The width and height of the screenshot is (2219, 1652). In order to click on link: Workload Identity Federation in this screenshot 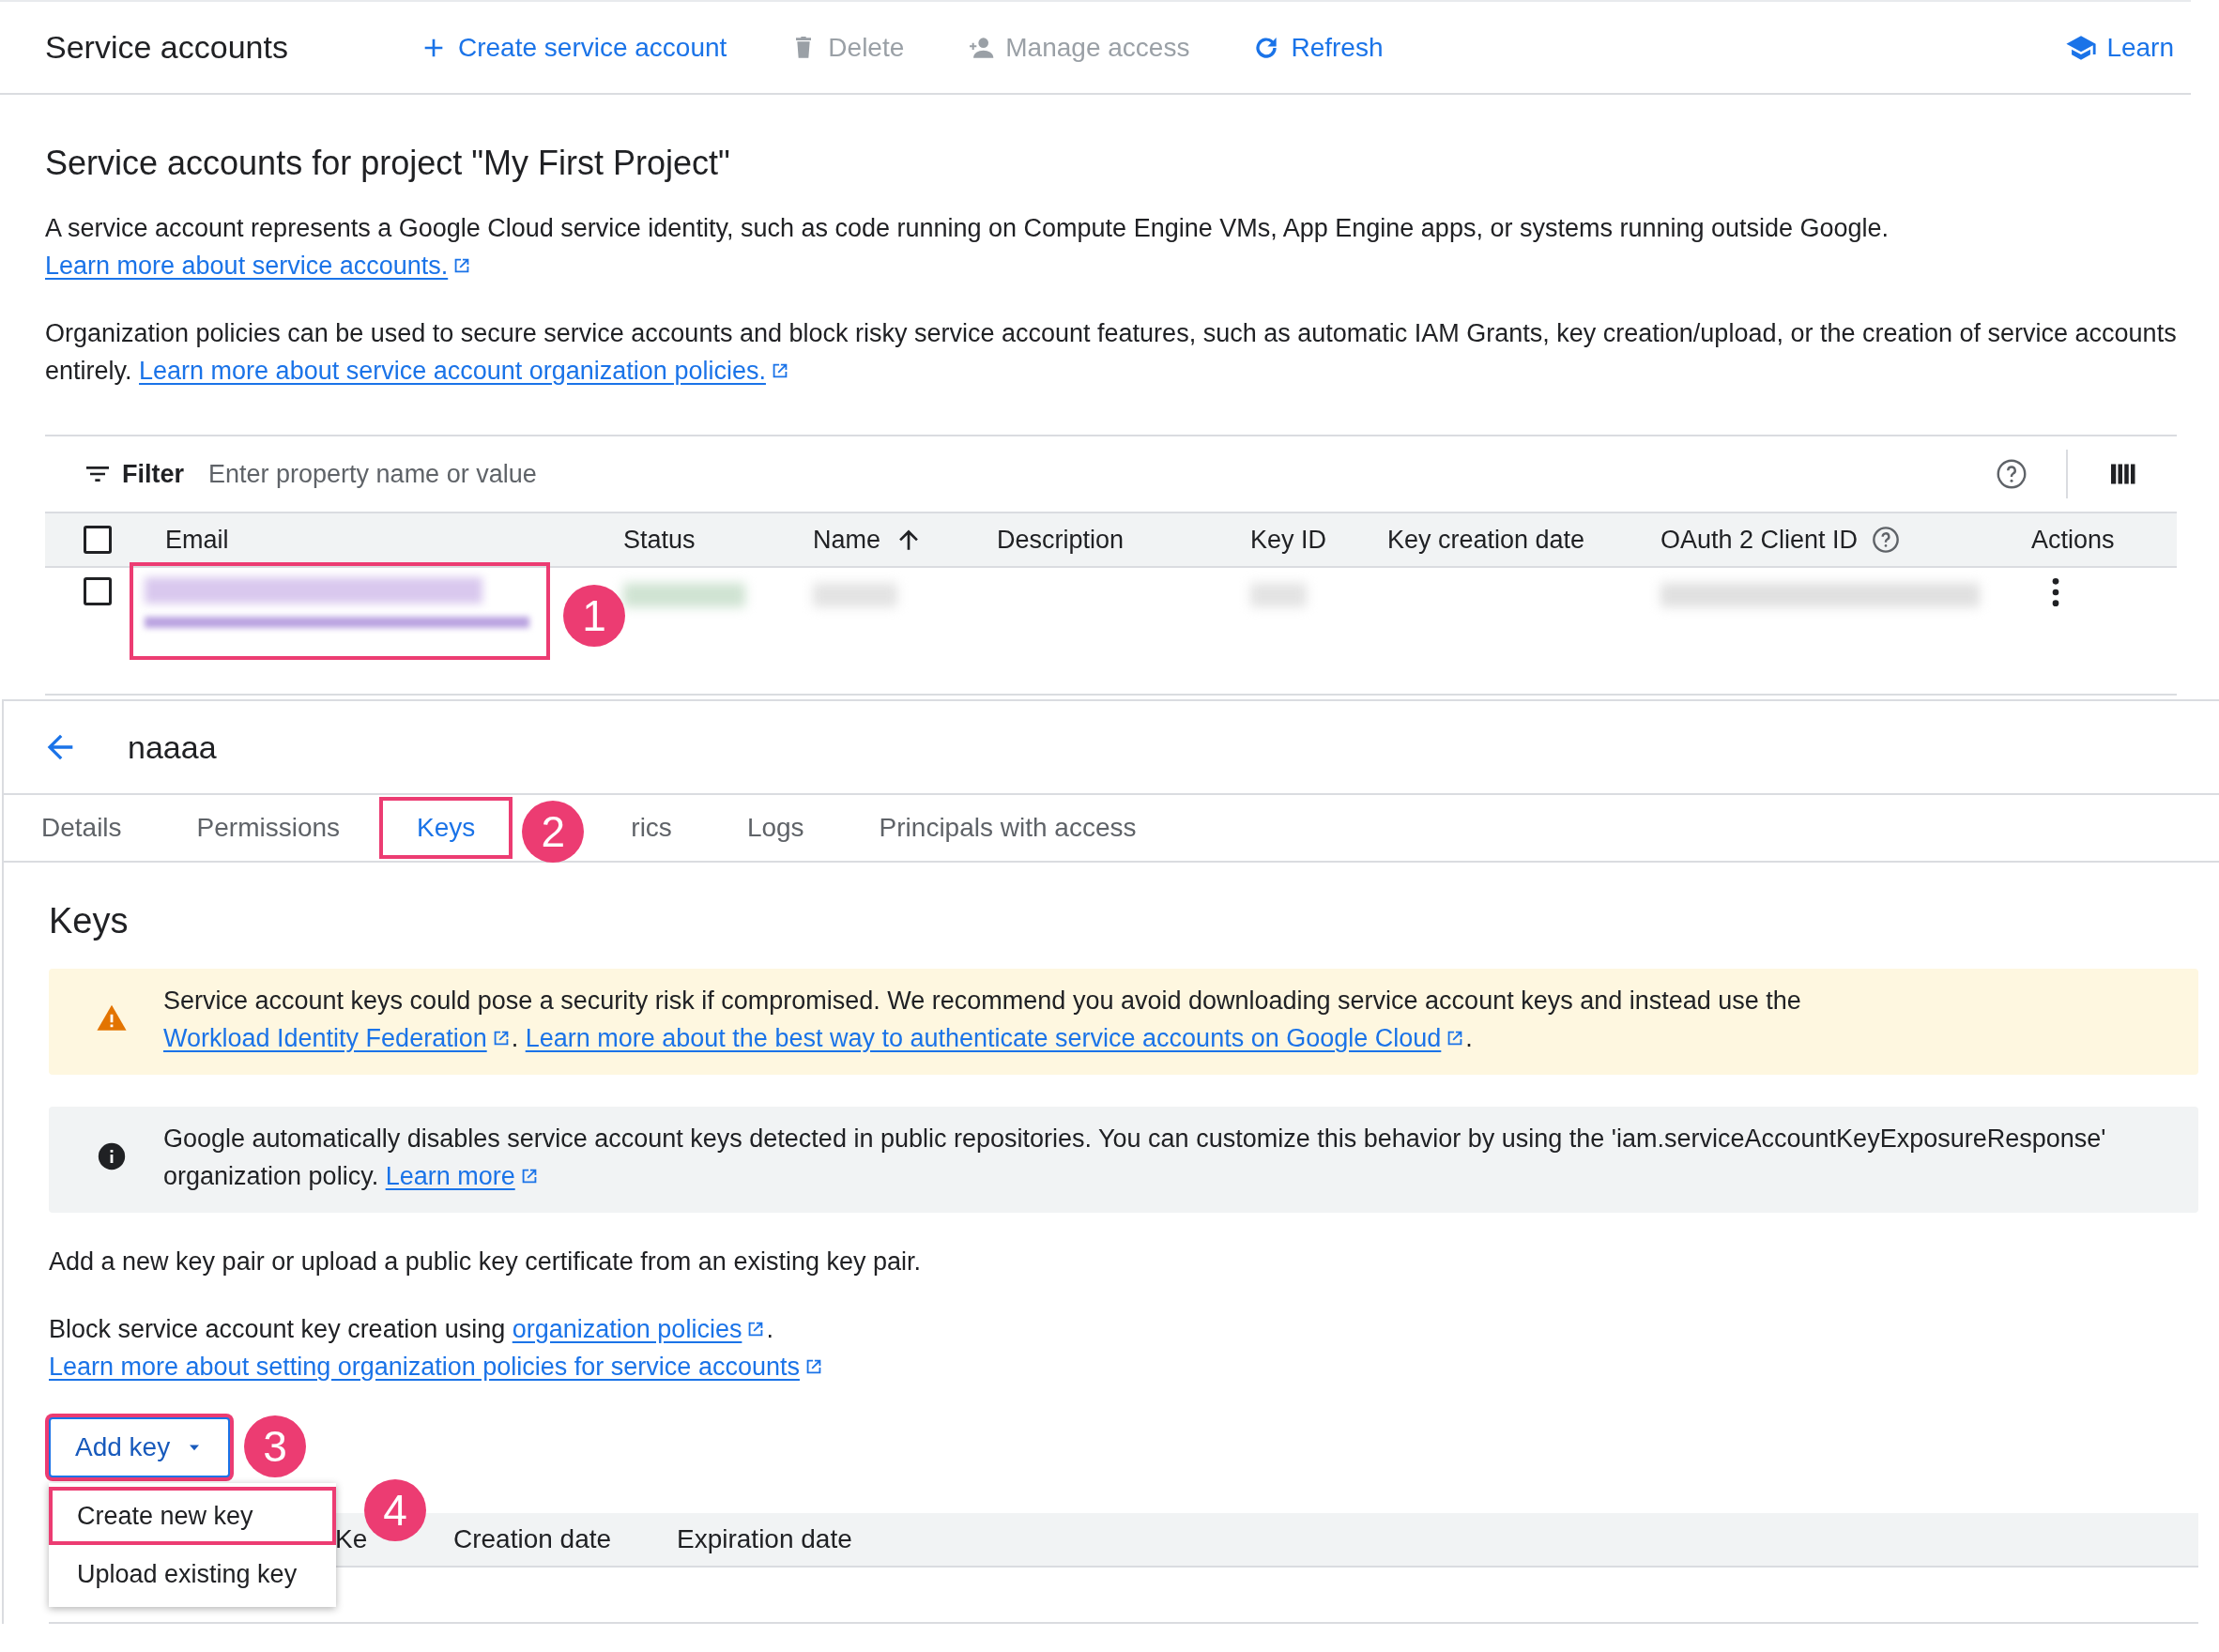, I will do `click(325, 1038)`.